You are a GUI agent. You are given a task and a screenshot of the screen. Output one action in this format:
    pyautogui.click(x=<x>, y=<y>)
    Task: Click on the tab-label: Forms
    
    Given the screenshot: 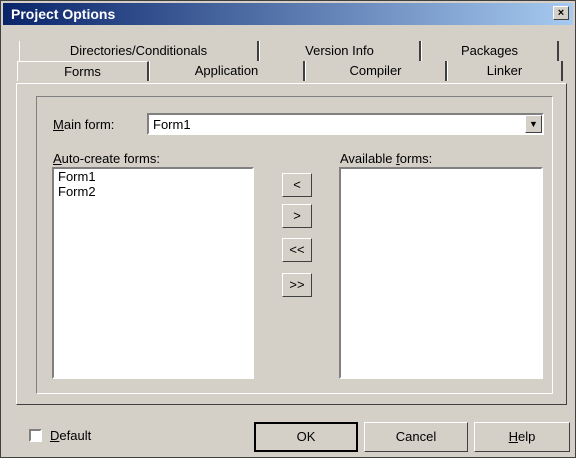 What is the action you would take?
    pyautogui.click(x=82, y=71)
    